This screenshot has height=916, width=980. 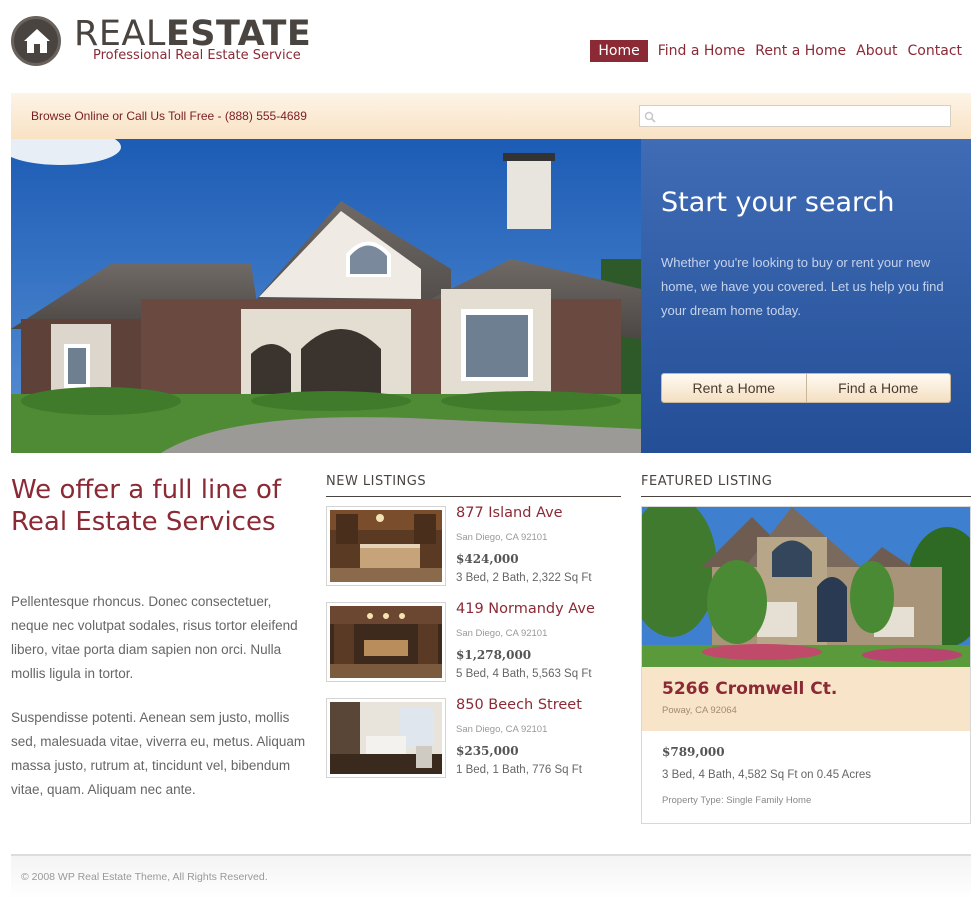 What do you see at coordinates (800, 51) in the screenshot?
I see `nav-item-rent-a-home: Rent a Home` at bounding box center [800, 51].